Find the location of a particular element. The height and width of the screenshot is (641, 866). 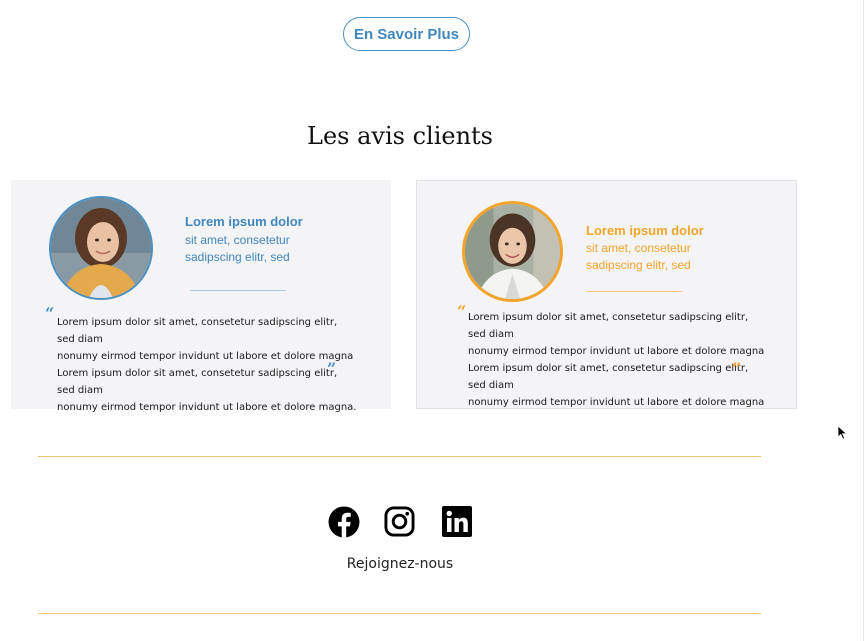

join-us-label: Rejoignez-nous is located at coordinates (400, 564).